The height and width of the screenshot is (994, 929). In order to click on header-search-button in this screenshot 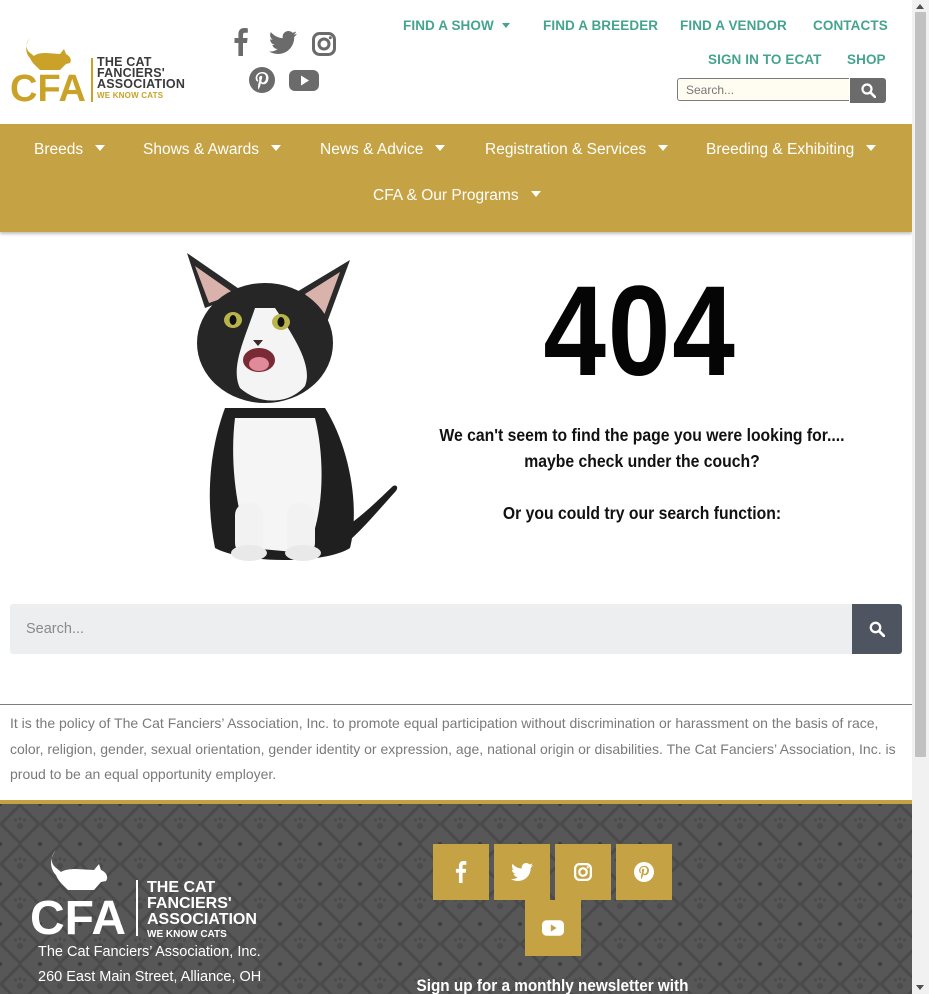, I will do `click(868, 90)`.